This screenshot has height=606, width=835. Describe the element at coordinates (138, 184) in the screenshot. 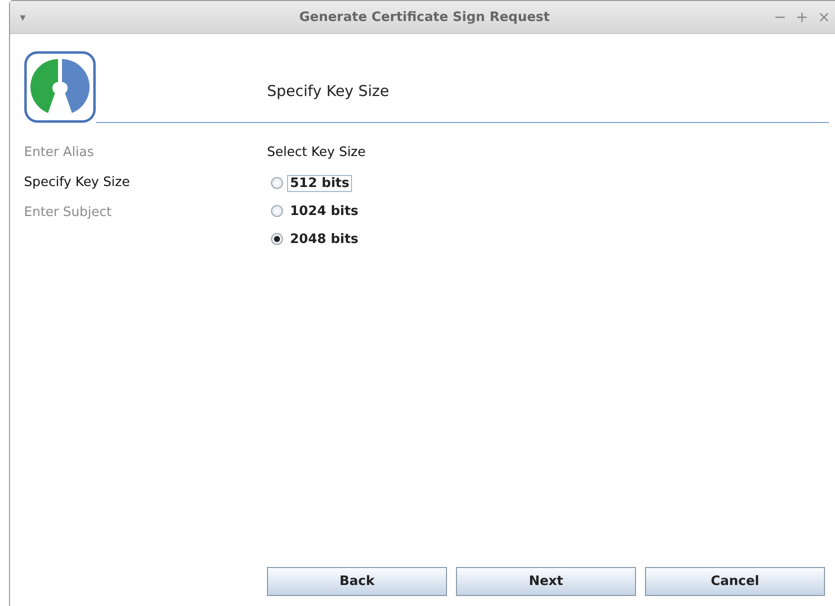

I see `wizard-step: Specify Key Size` at that location.